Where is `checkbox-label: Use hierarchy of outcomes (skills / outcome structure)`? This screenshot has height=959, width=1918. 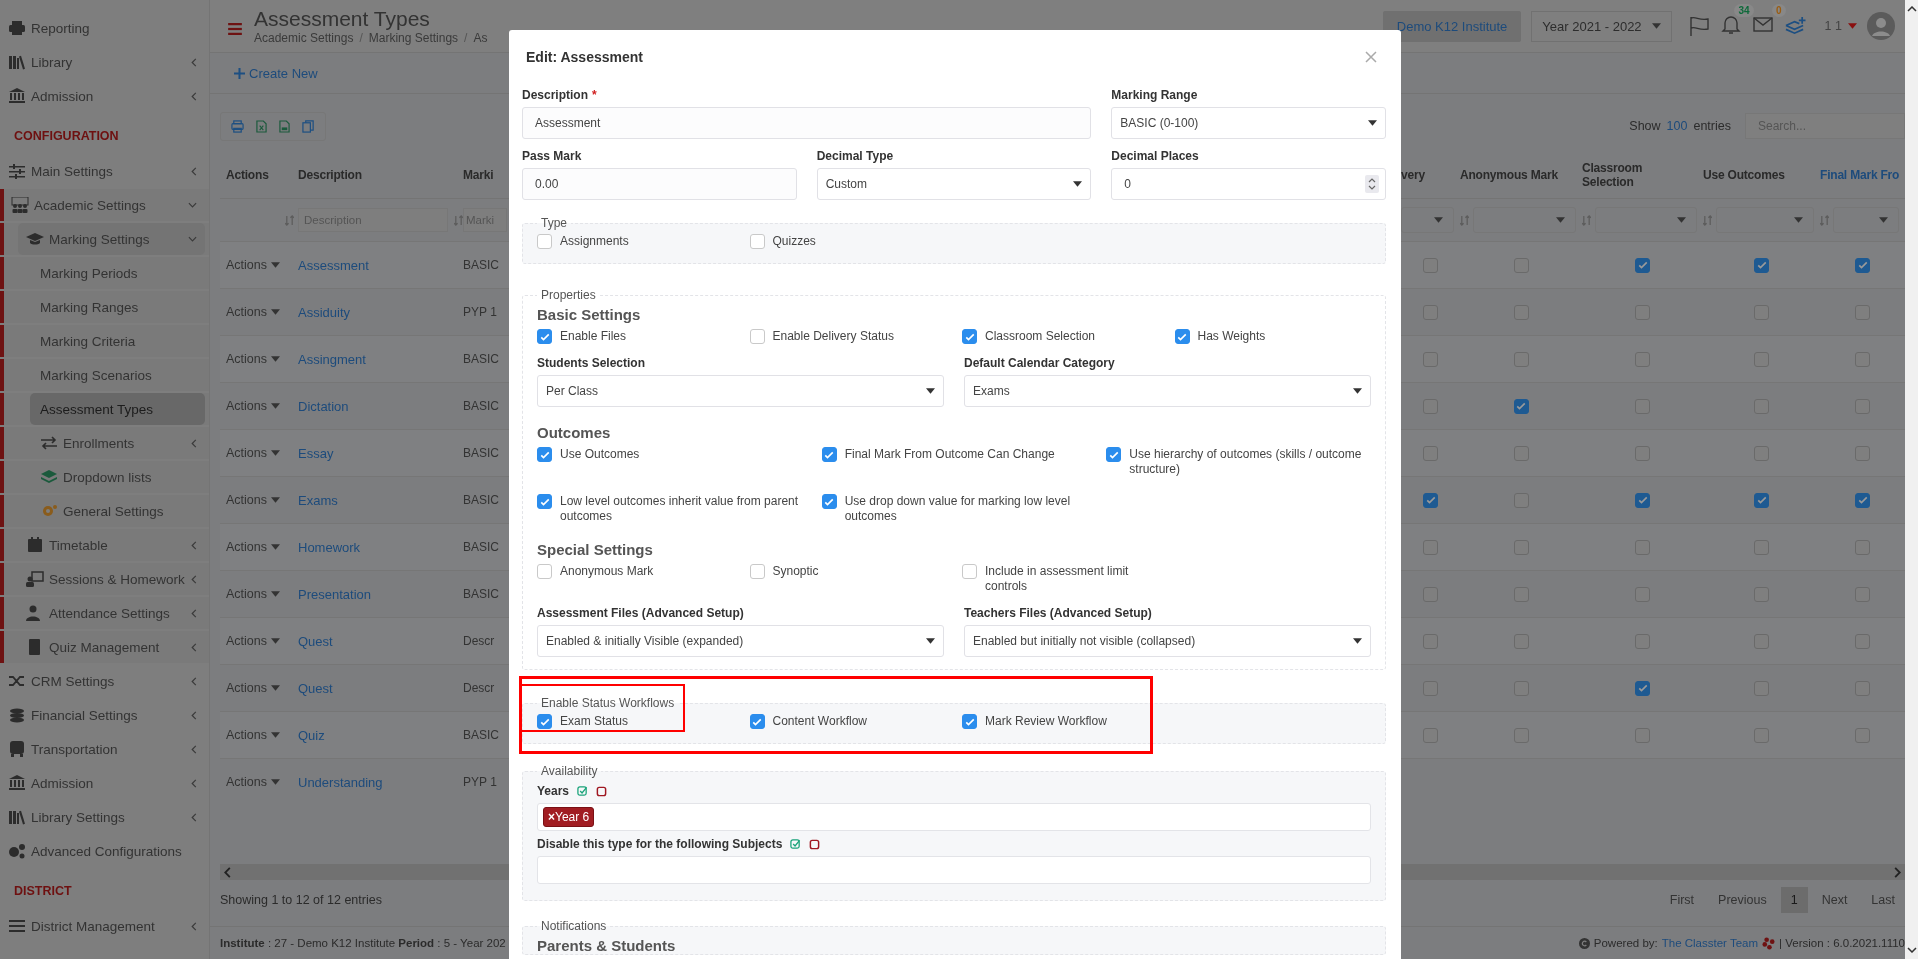 checkbox-label: Use hierarchy of outcomes (skills / outcome structure) is located at coordinates (1250, 462).